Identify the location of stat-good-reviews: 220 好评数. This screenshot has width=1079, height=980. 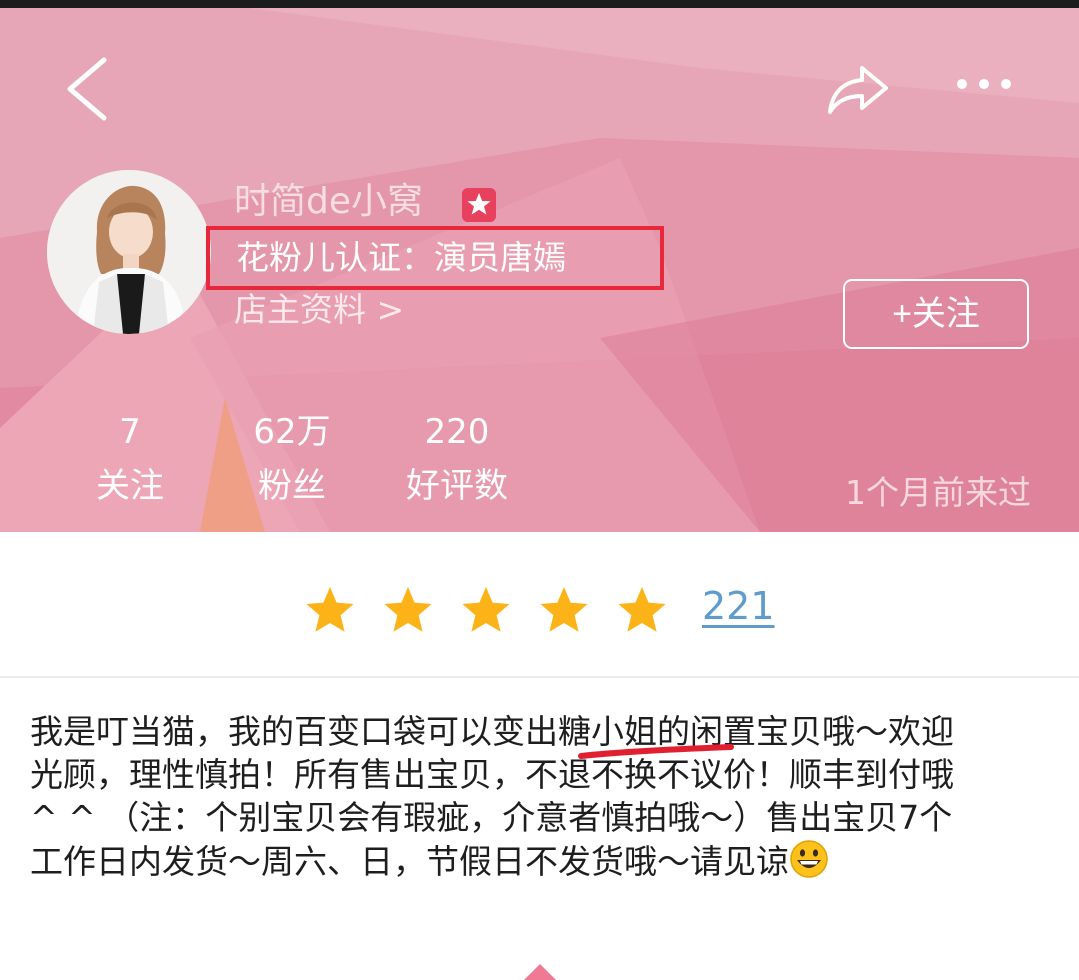
(457, 460).